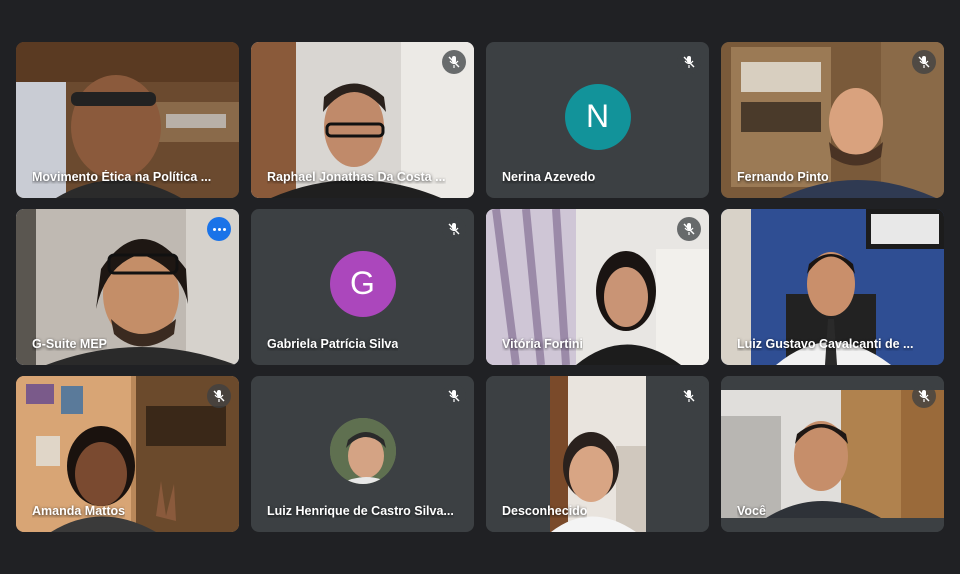  What do you see at coordinates (597, 116) in the screenshot?
I see `avatar: N` at bounding box center [597, 116].